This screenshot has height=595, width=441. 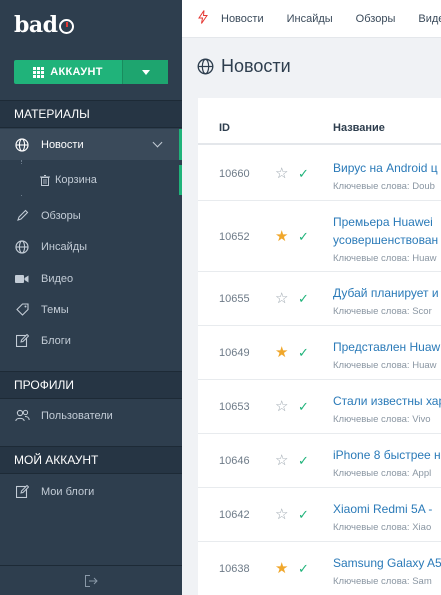 I want to click on article-keywords: Ключевые слова: Vivo, so click(x=382, y=419).